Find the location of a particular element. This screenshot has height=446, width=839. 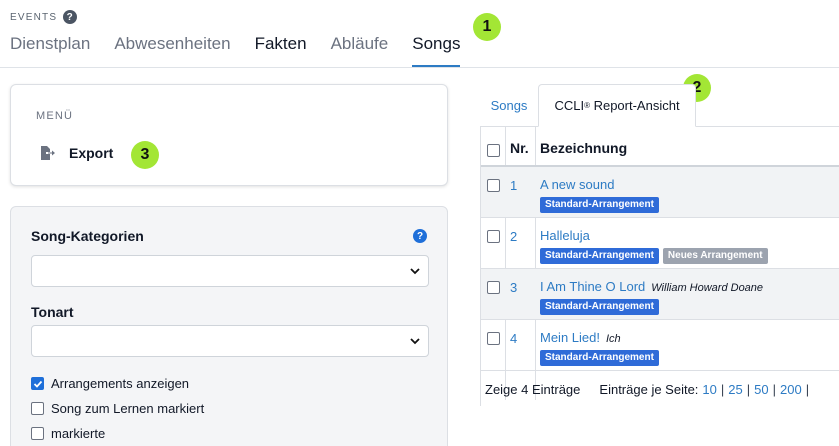

file-export-icon is located at coordinates (48, 153).